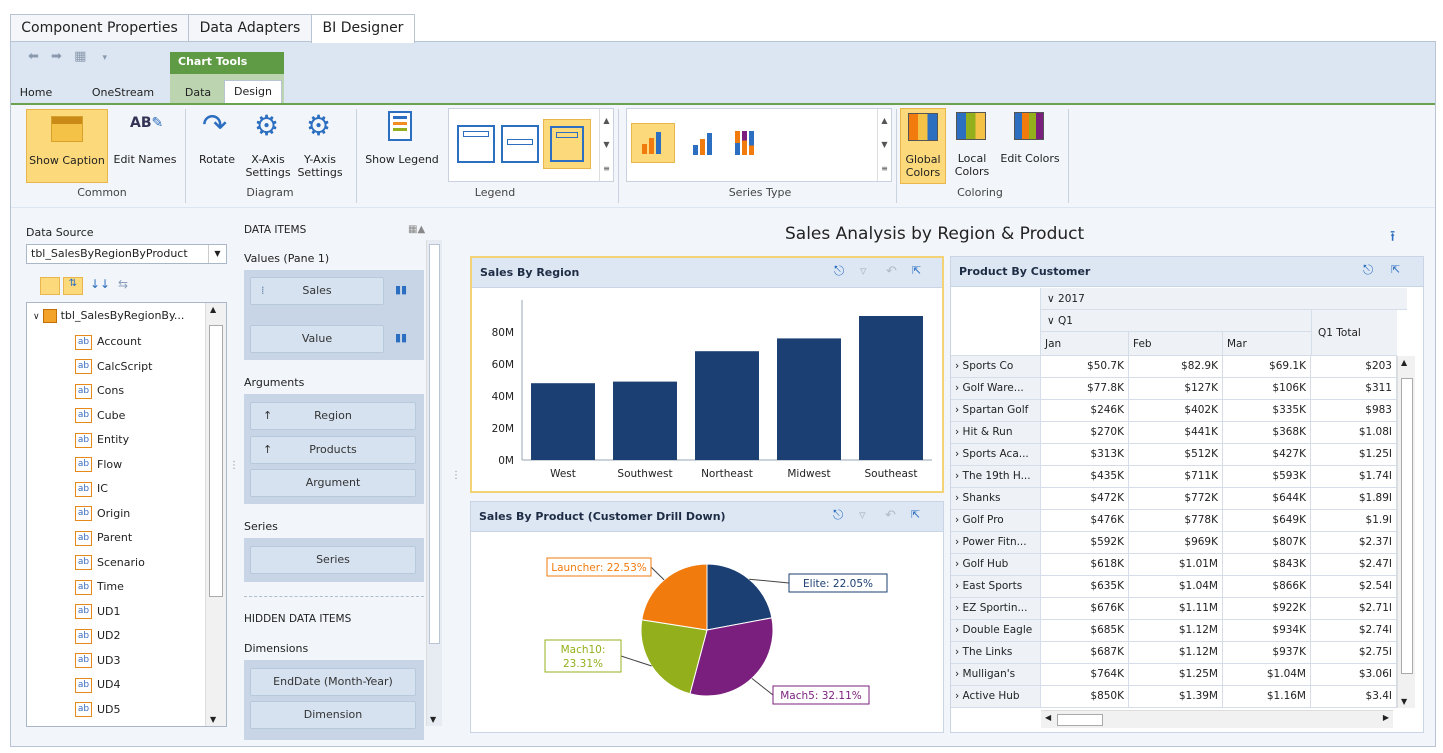 This screenshot has height=753, width=1443. Describe the element at coordinates (972, 146) in the screenshot. I see `local-colors-button: Local Colors` at that location.